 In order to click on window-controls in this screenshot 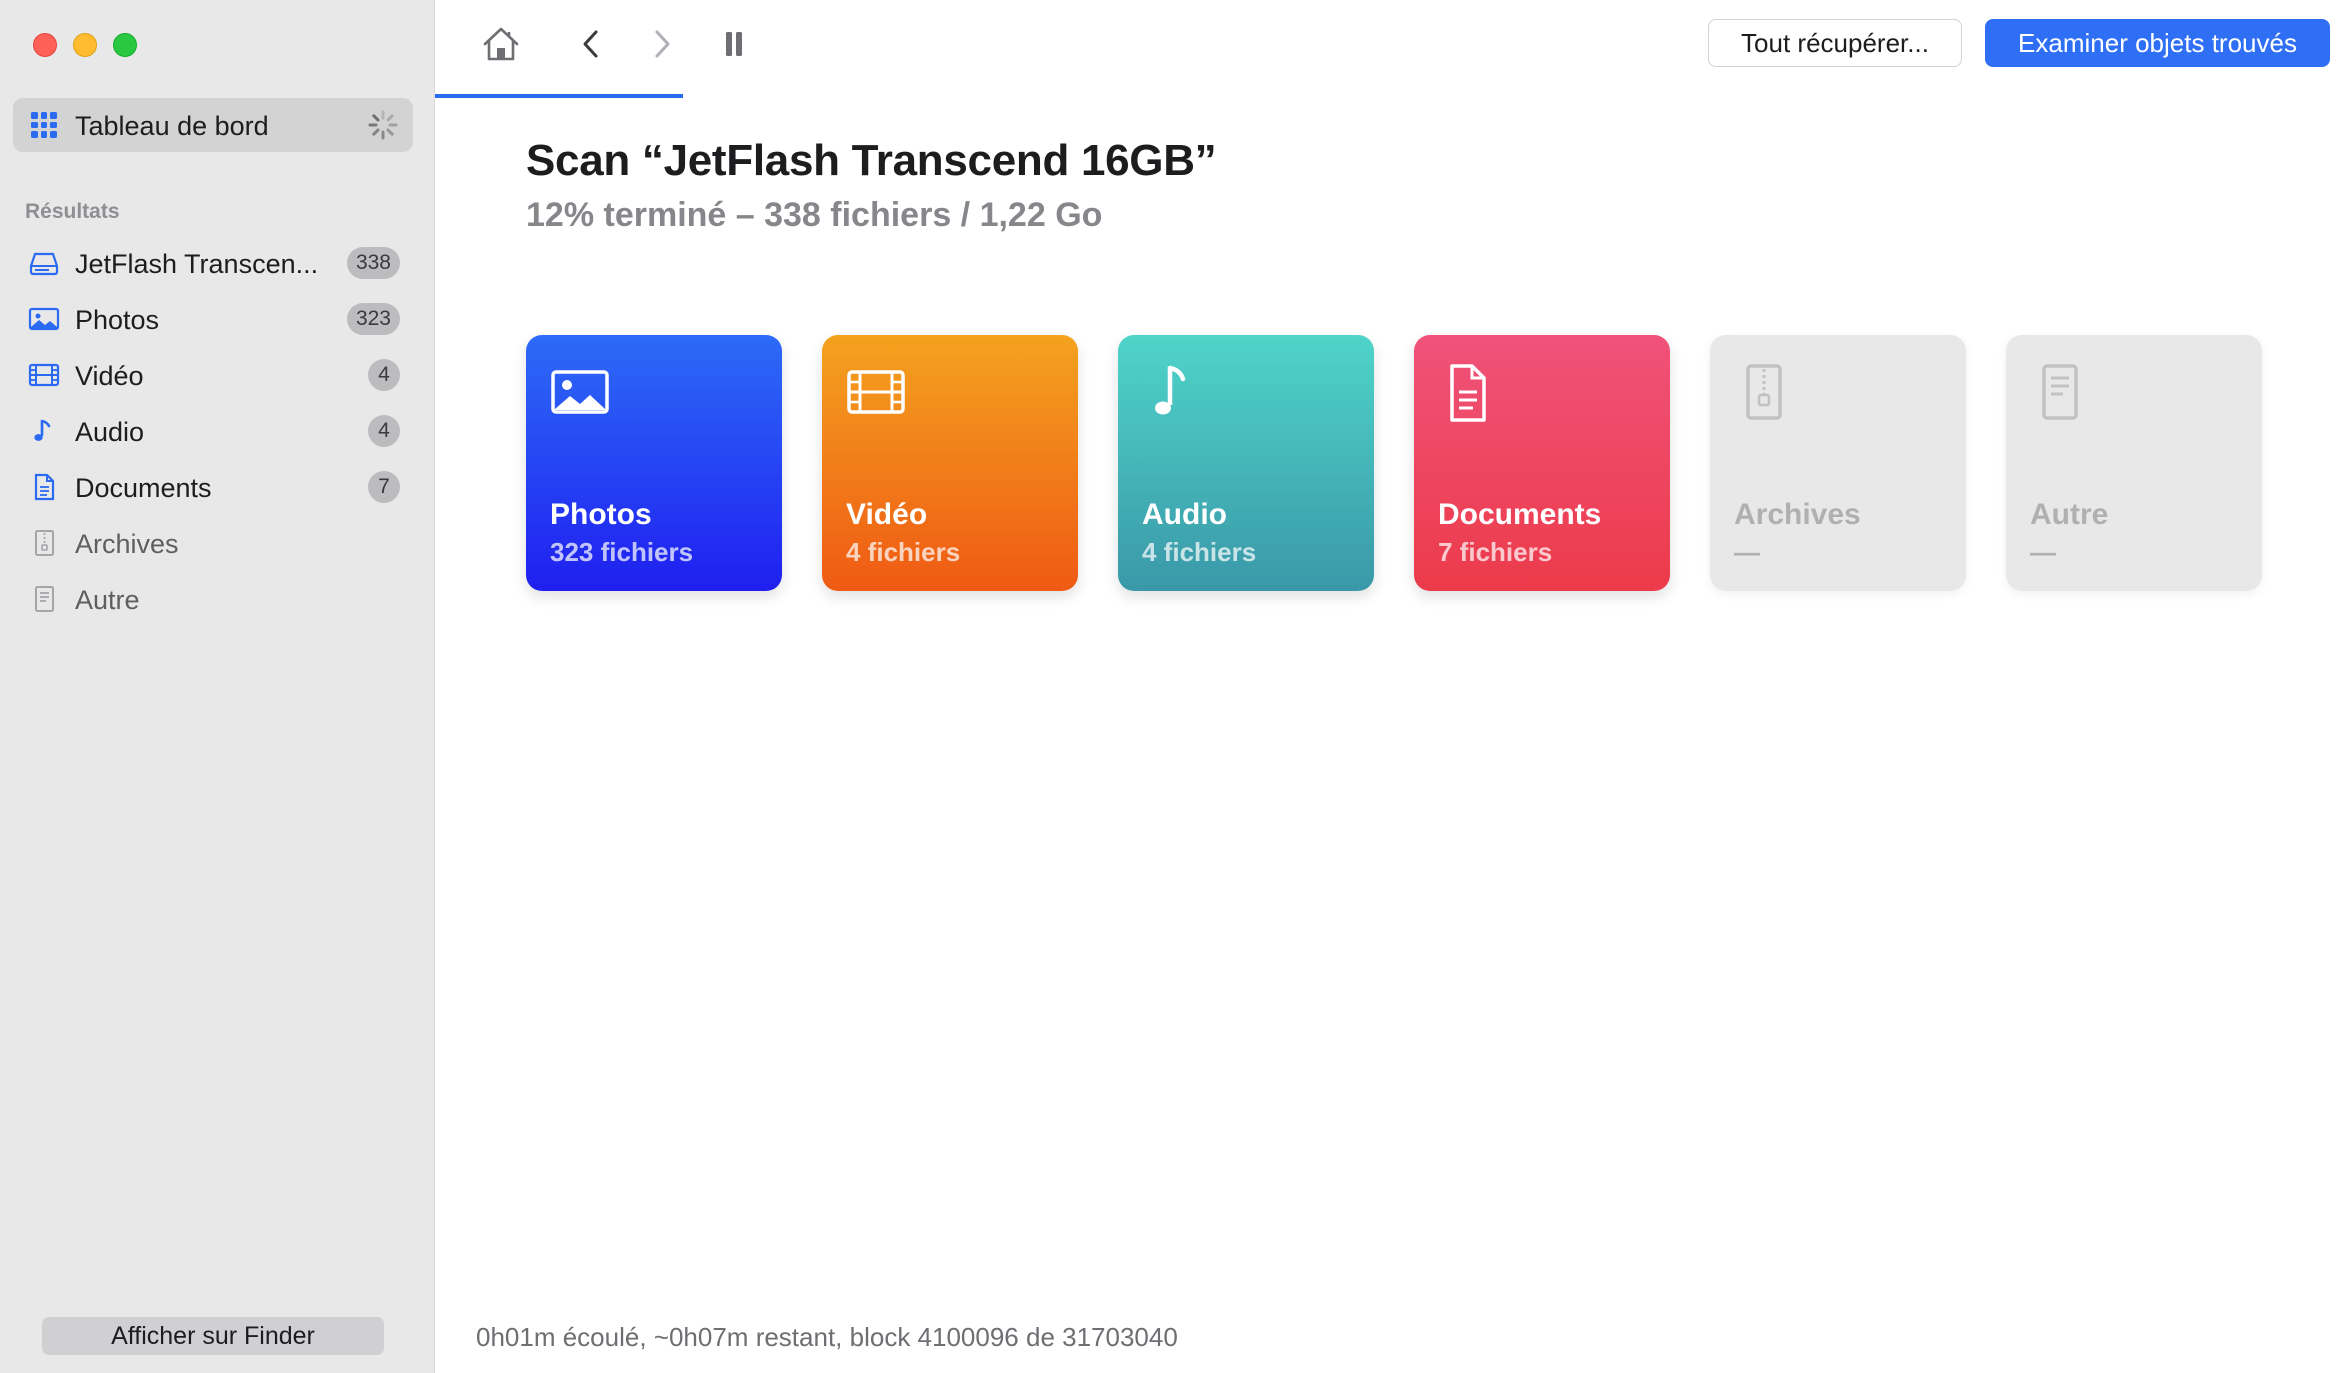, I will do `click(85, 45)`.